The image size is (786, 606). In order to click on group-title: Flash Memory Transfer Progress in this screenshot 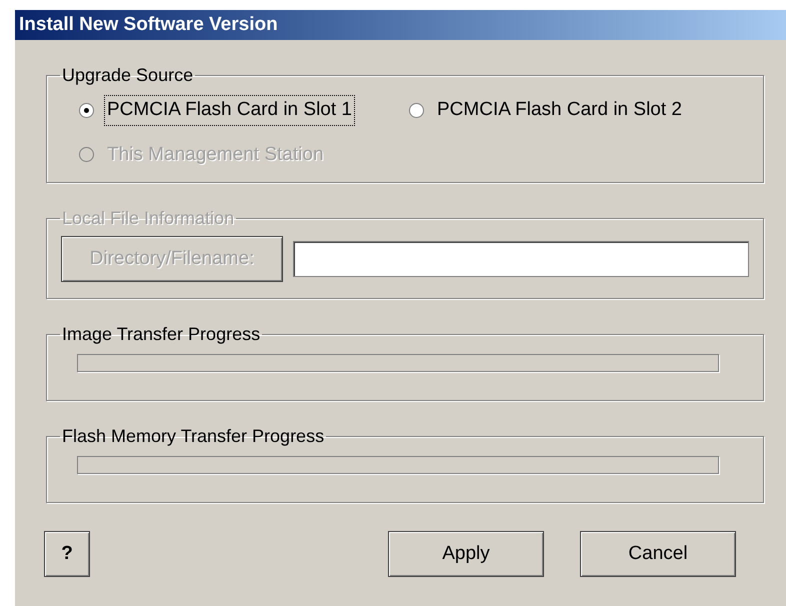, I will do `click(193, 436)`.